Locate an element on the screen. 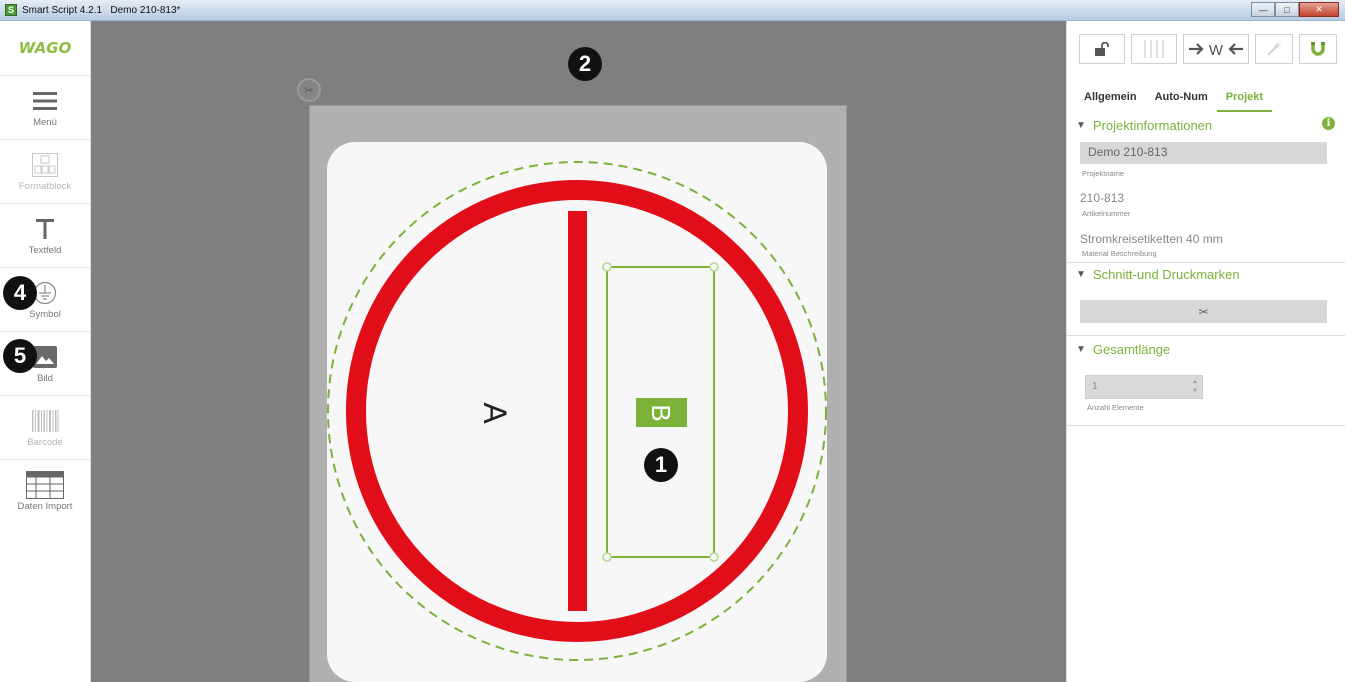 The height and width of the screenshot is (682, 1345). formatblock-button: Formatblock is located at coordinates (45, 172).